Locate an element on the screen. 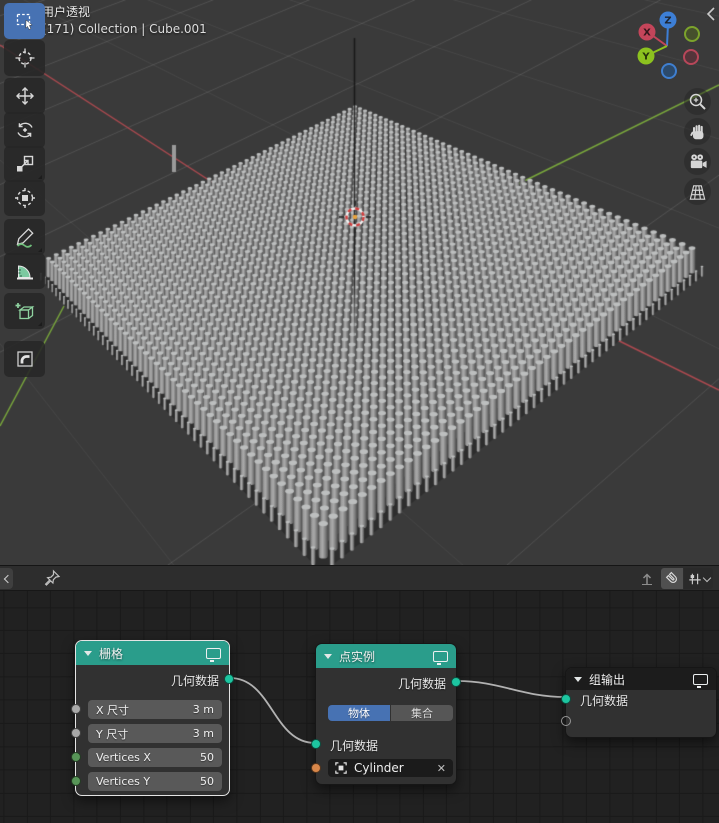 The width and height of the screenshot is (719, 823). input-label: Y 尺寸 is located at coordinates (112, 734).